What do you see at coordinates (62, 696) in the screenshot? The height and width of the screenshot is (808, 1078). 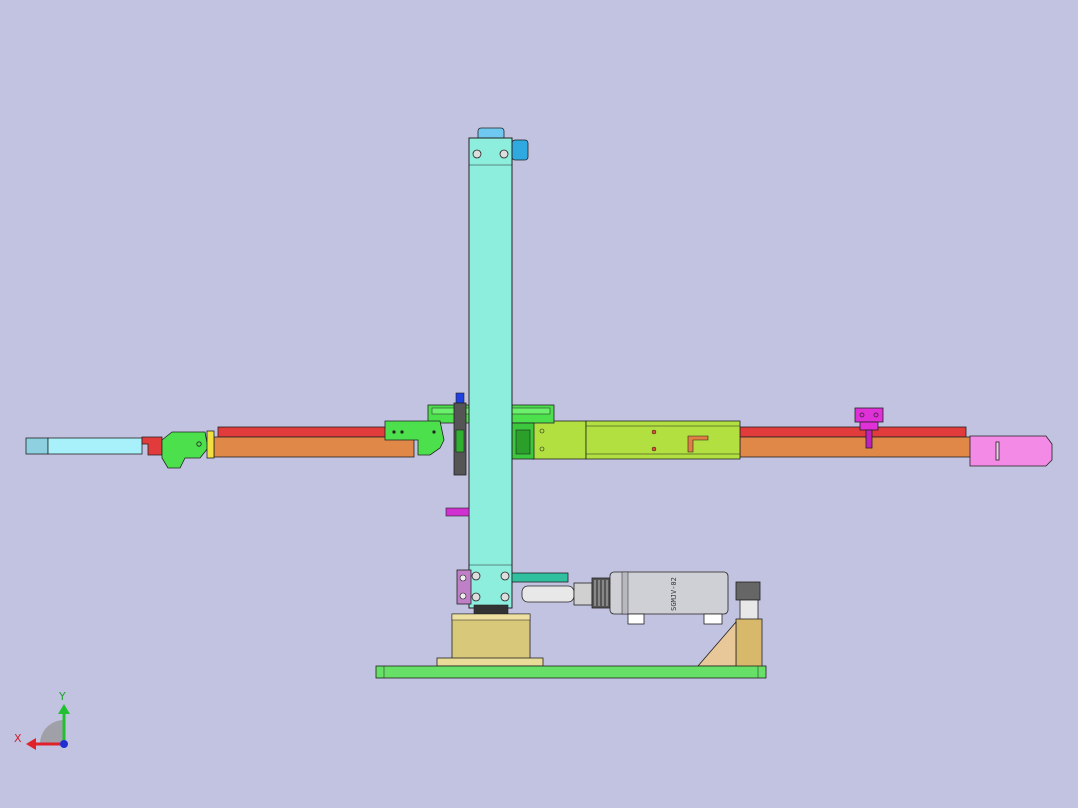 I see `triad-y-label: Y` at bounding box center [62, 696].